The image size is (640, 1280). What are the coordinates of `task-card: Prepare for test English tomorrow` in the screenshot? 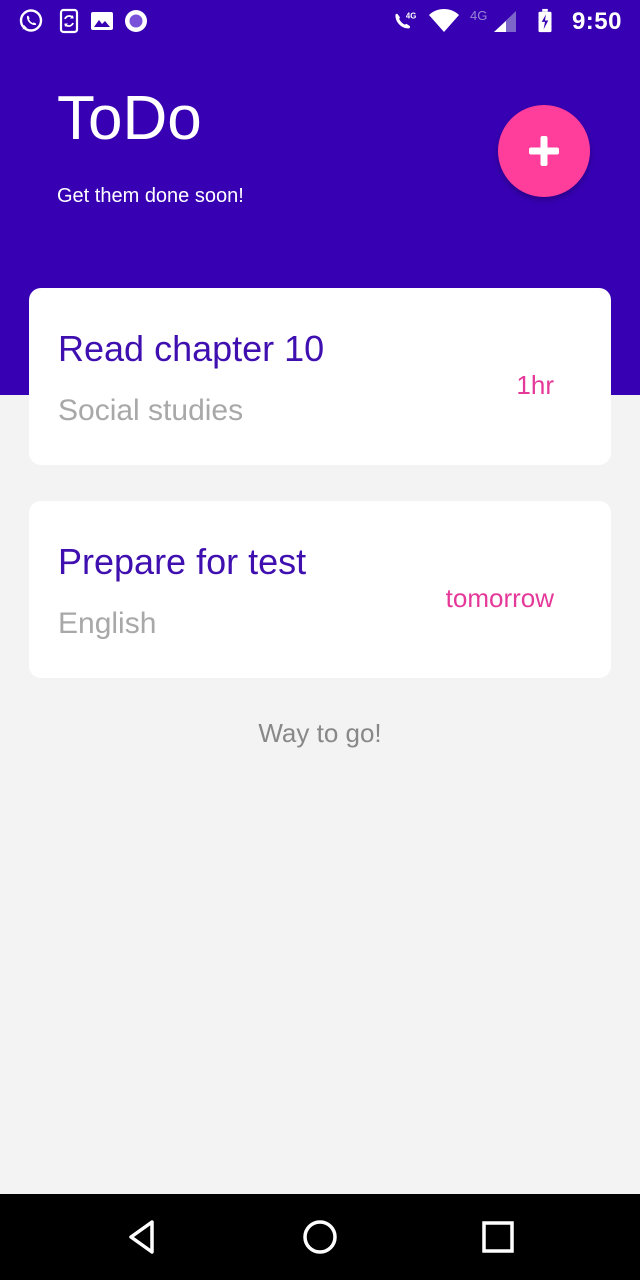 It's located at (320, 589).